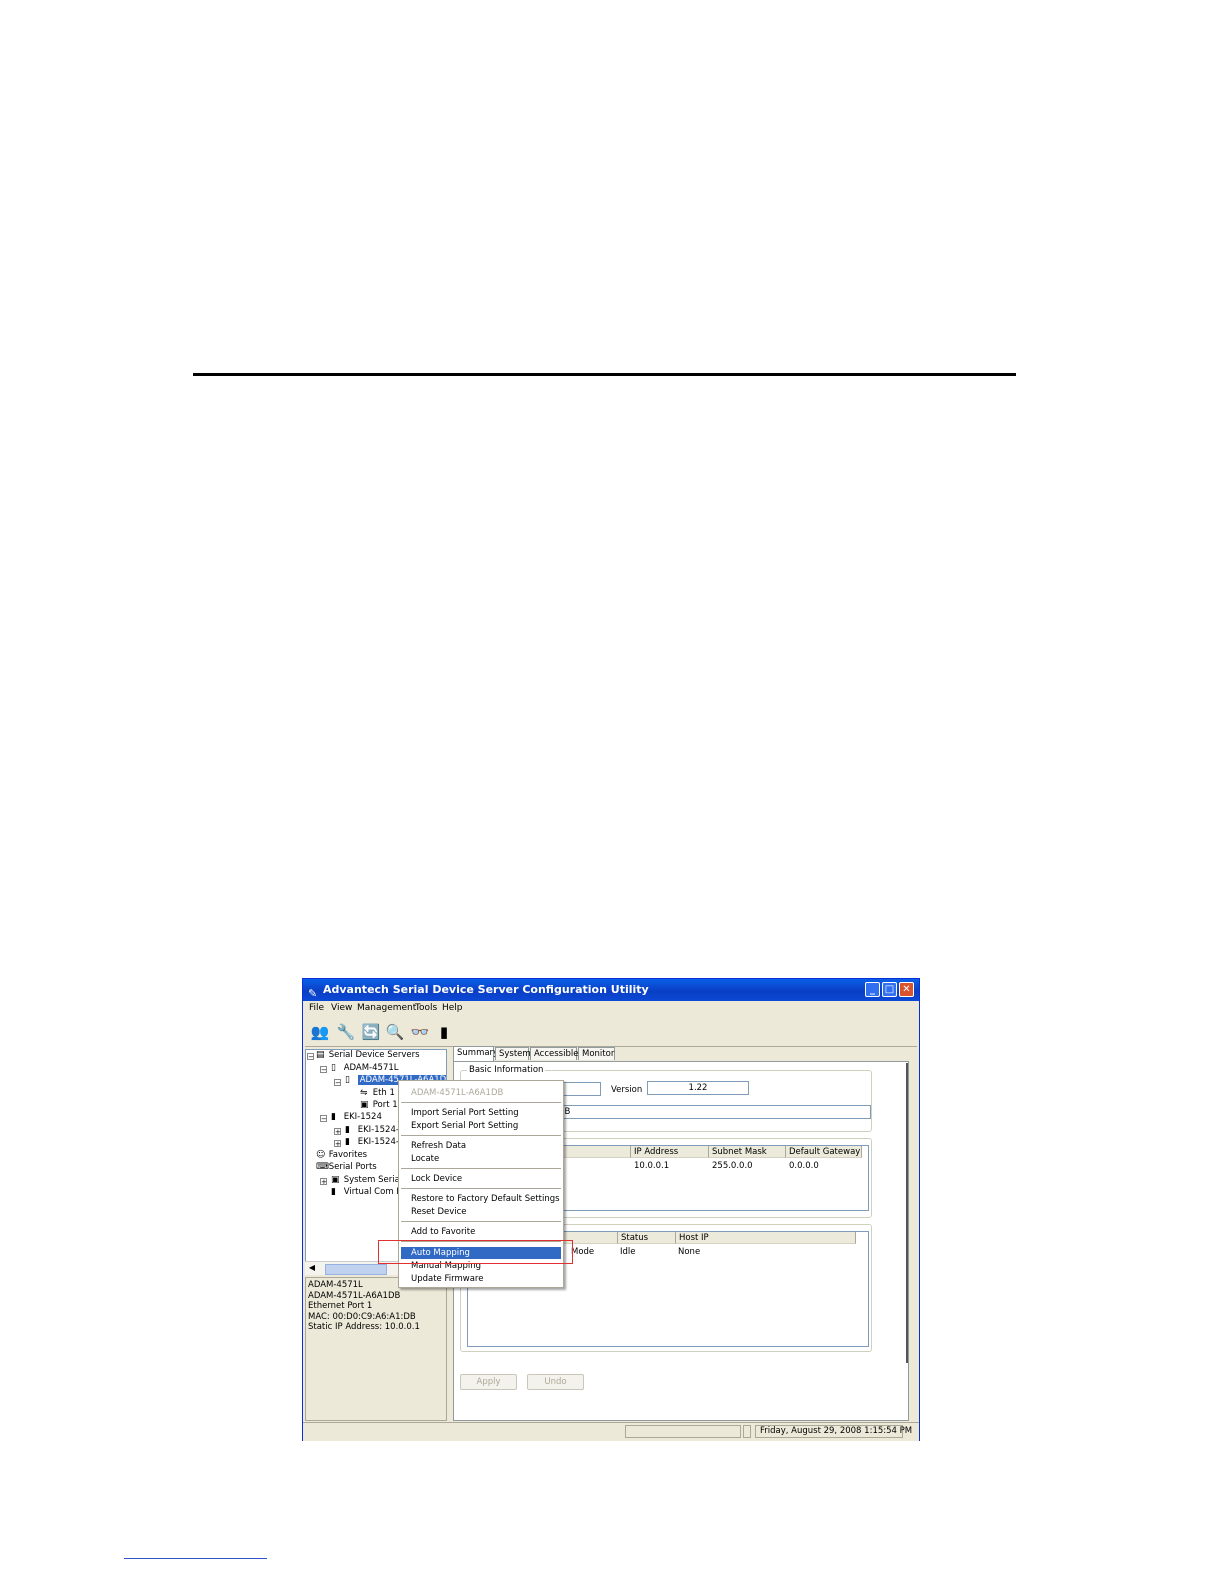 The width and height of the screenshot is (1224, 1584). Describe the element at coordinates (604, 374) in the screenshot. I see `page-divider-rule` at that location.